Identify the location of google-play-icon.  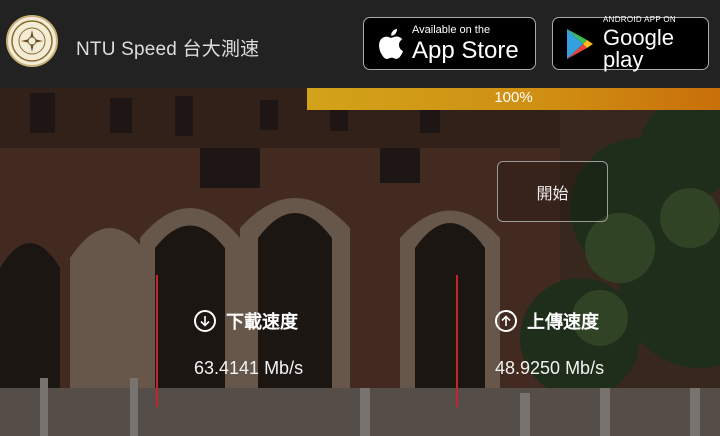
(580, 44).